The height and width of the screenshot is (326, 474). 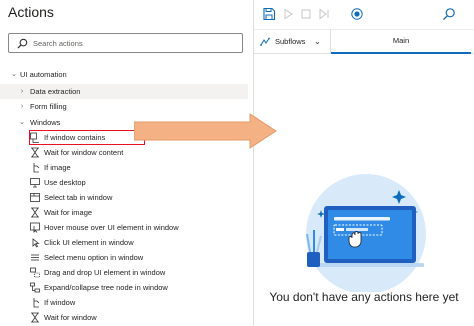 What do you see at coordinates (124, 167) in the screenshot?
I see `action-item-if-image: If image` at bounding box center [124, 167].